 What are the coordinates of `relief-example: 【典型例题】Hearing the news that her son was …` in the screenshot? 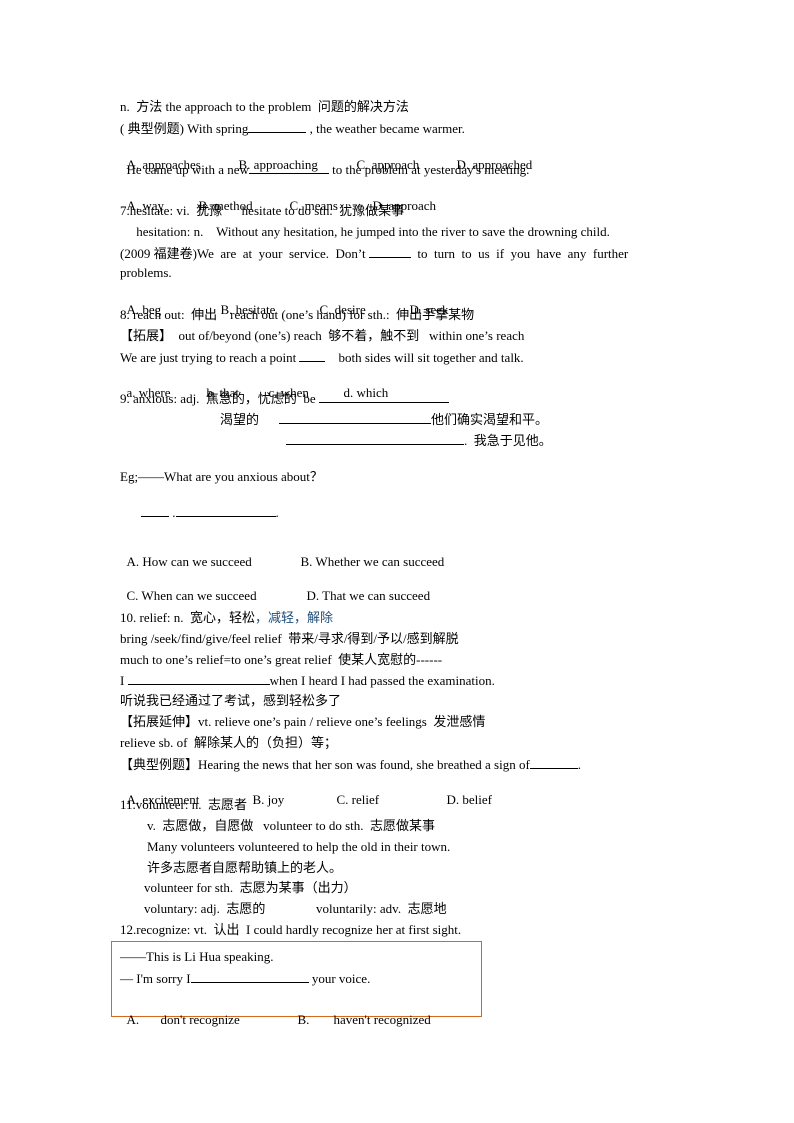 It's located at (350, 764).